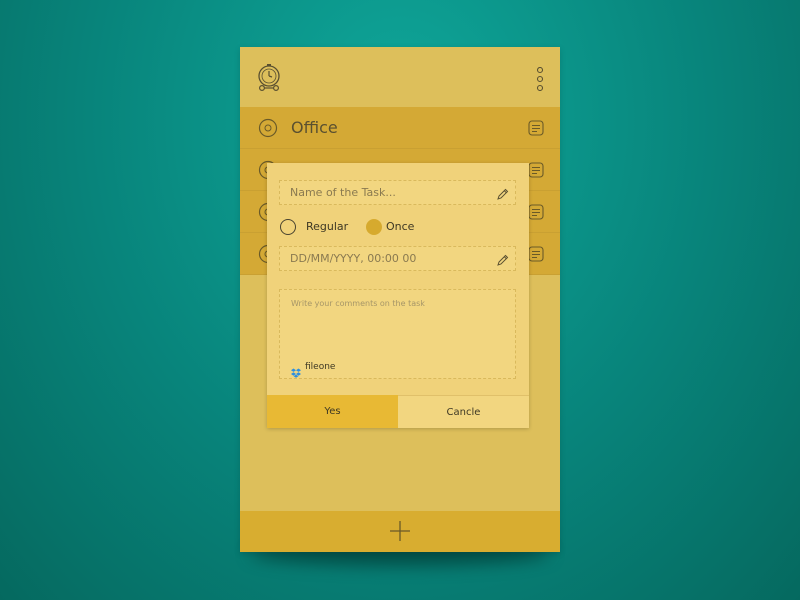 Image resolution: width=800 pixels, height=600 pixels. I want to click on task-name-input, so click(390, 192).